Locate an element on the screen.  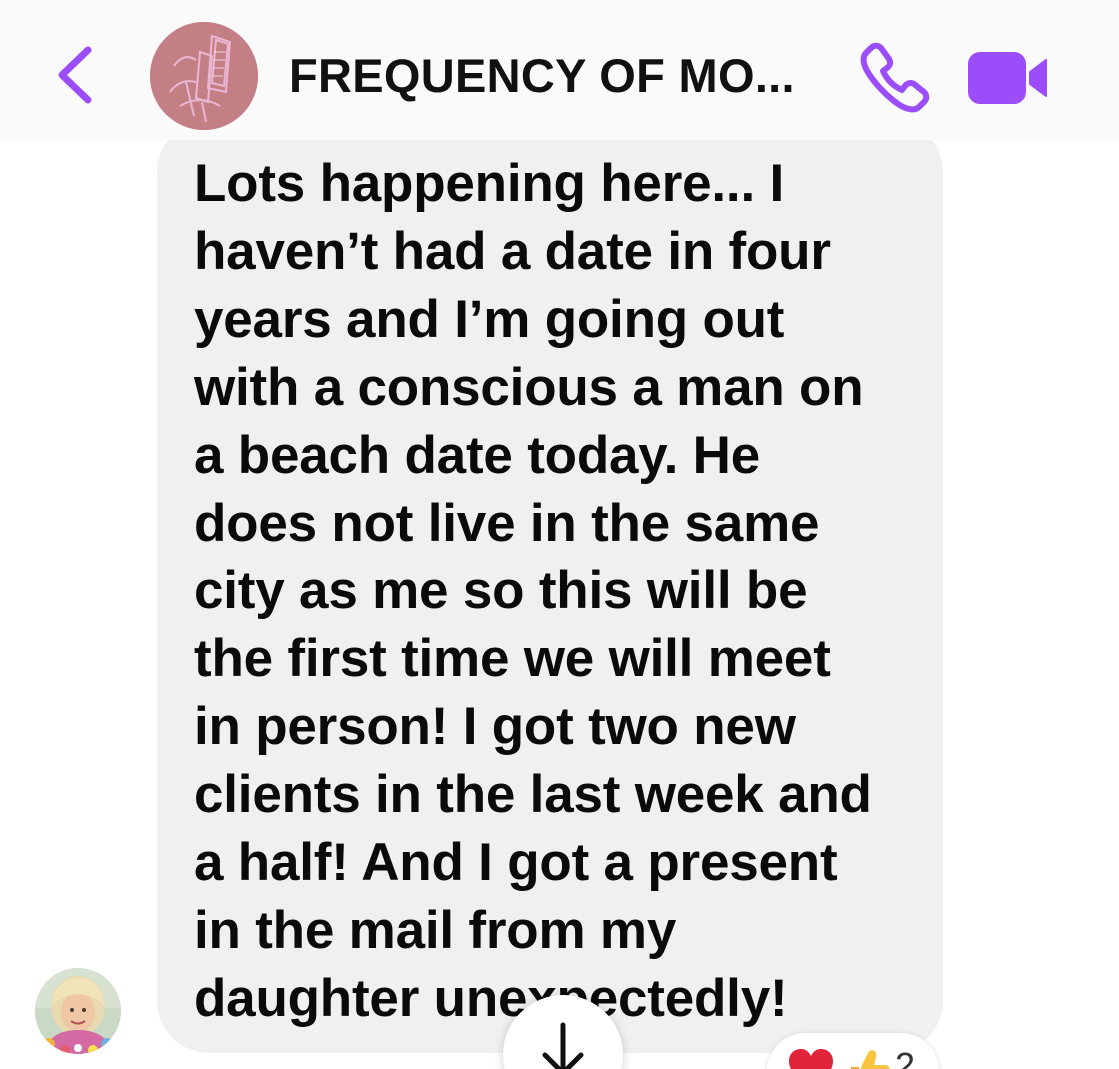
reaction-count: 2 is located at coordinates (905, 1057).